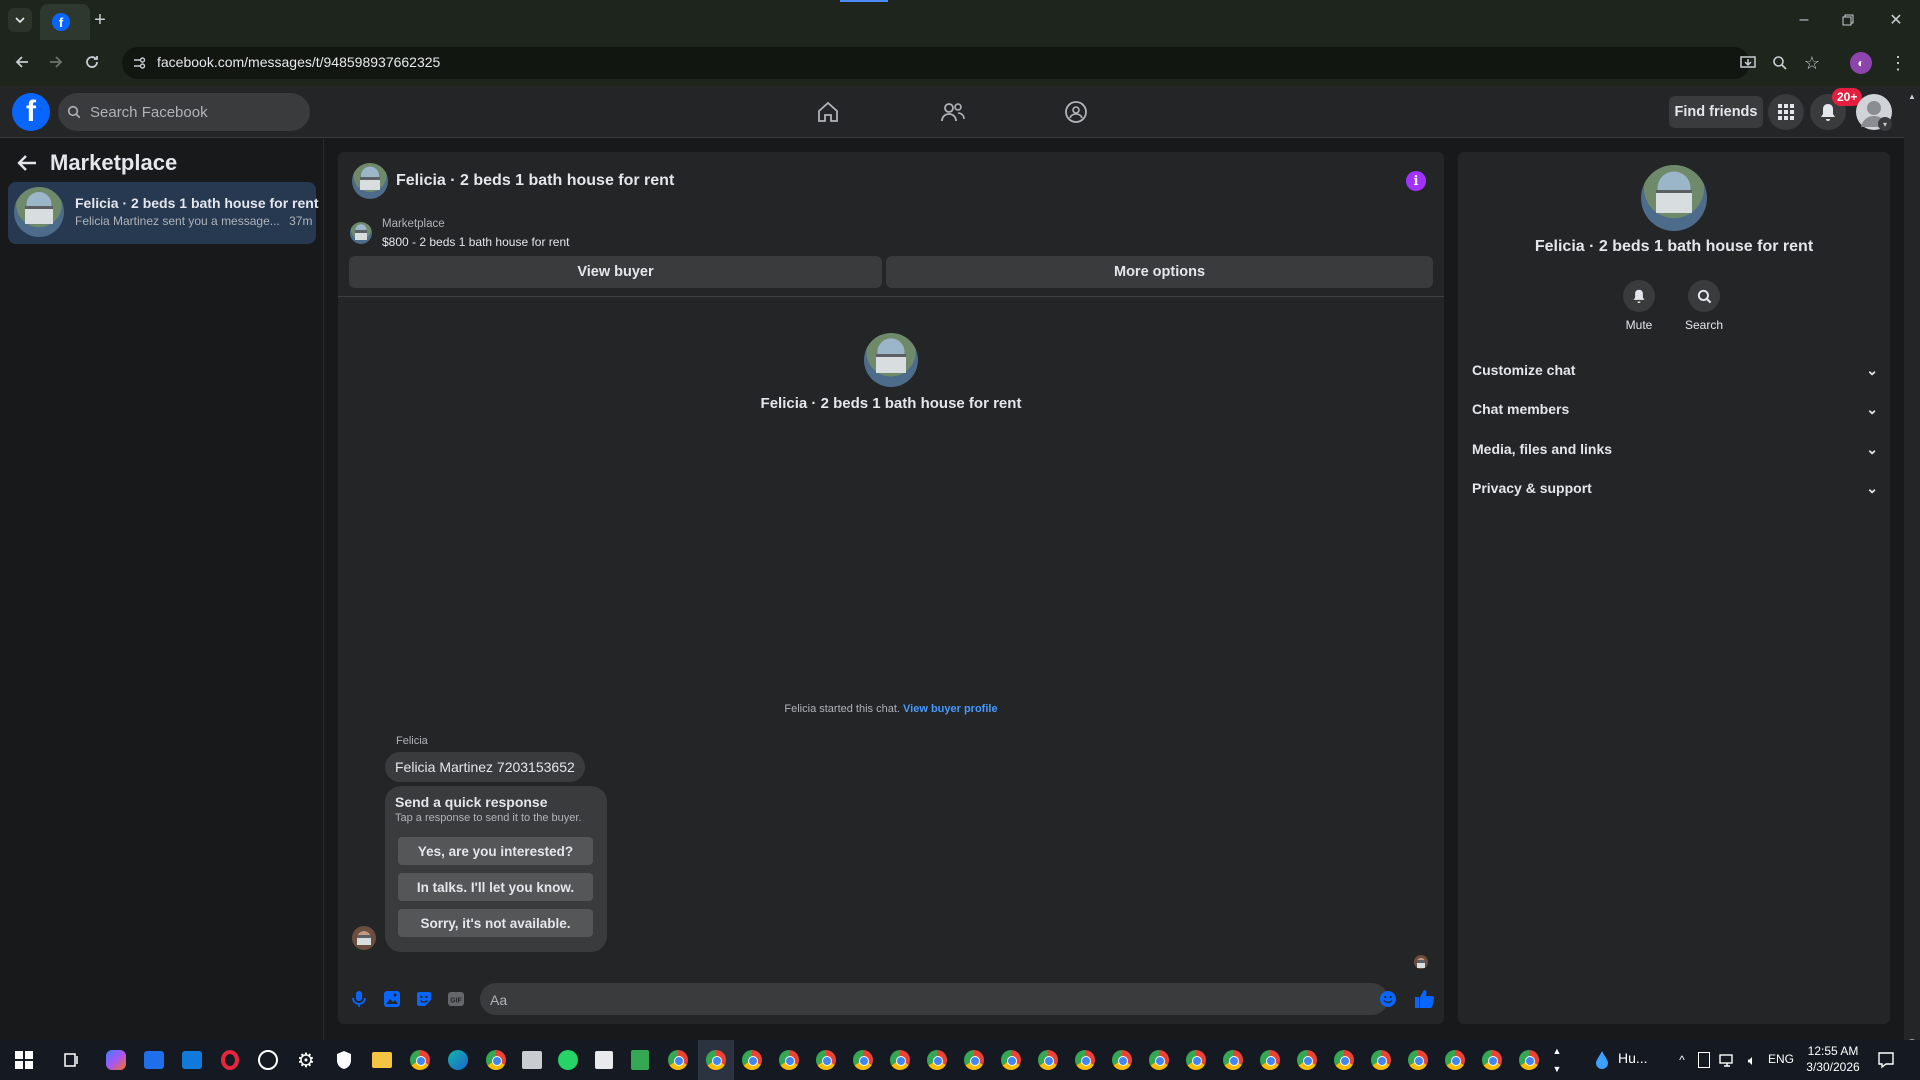 This screenshot has height=1080, width=1920. Describe the element at coordinates (20, 20) in the screenshot. I see `tab-list-chevron-icon` at that location.